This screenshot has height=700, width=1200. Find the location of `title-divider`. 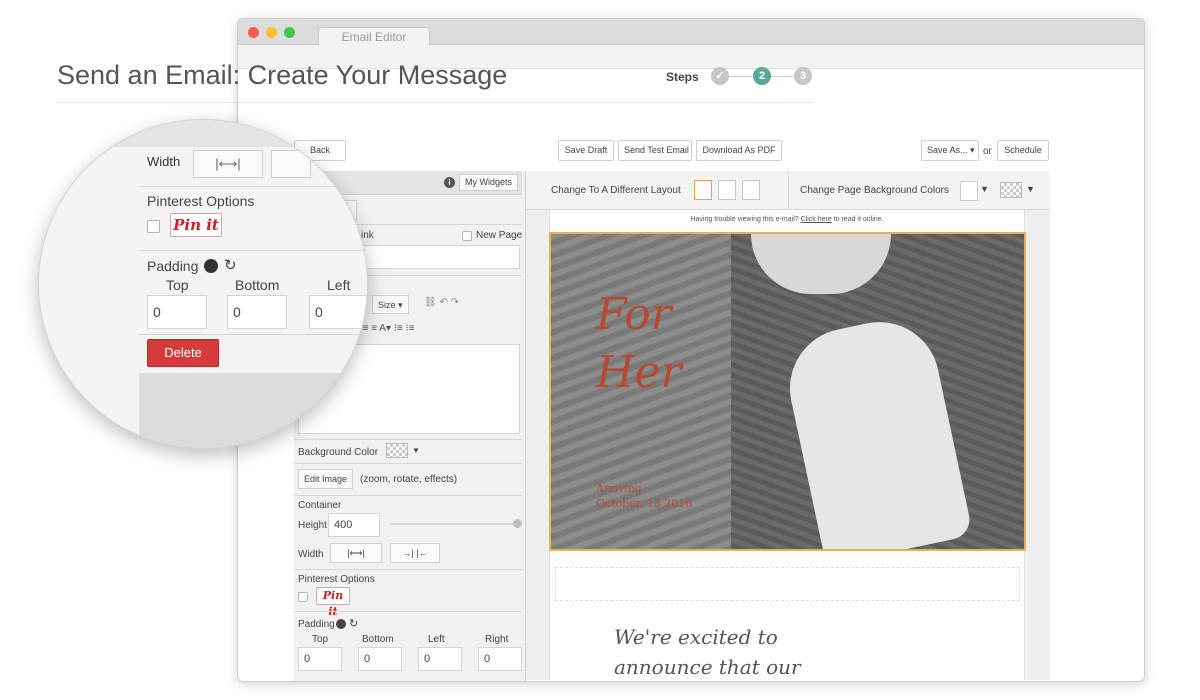

title-divider is located at coordinates (435, 102).